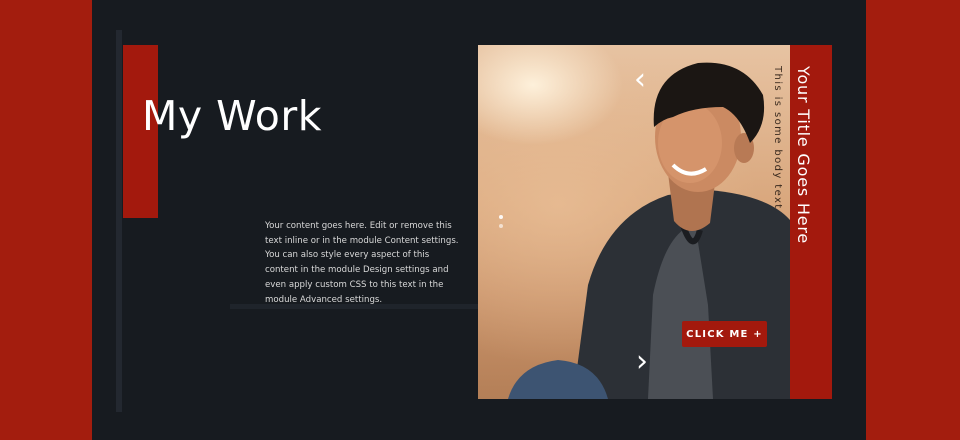 The height and width of the screenshot is (440, 960). Describe the element at coordinates (803, 155) in the screenshot. I see `slide-title: Your Title Goes Here` at that location.